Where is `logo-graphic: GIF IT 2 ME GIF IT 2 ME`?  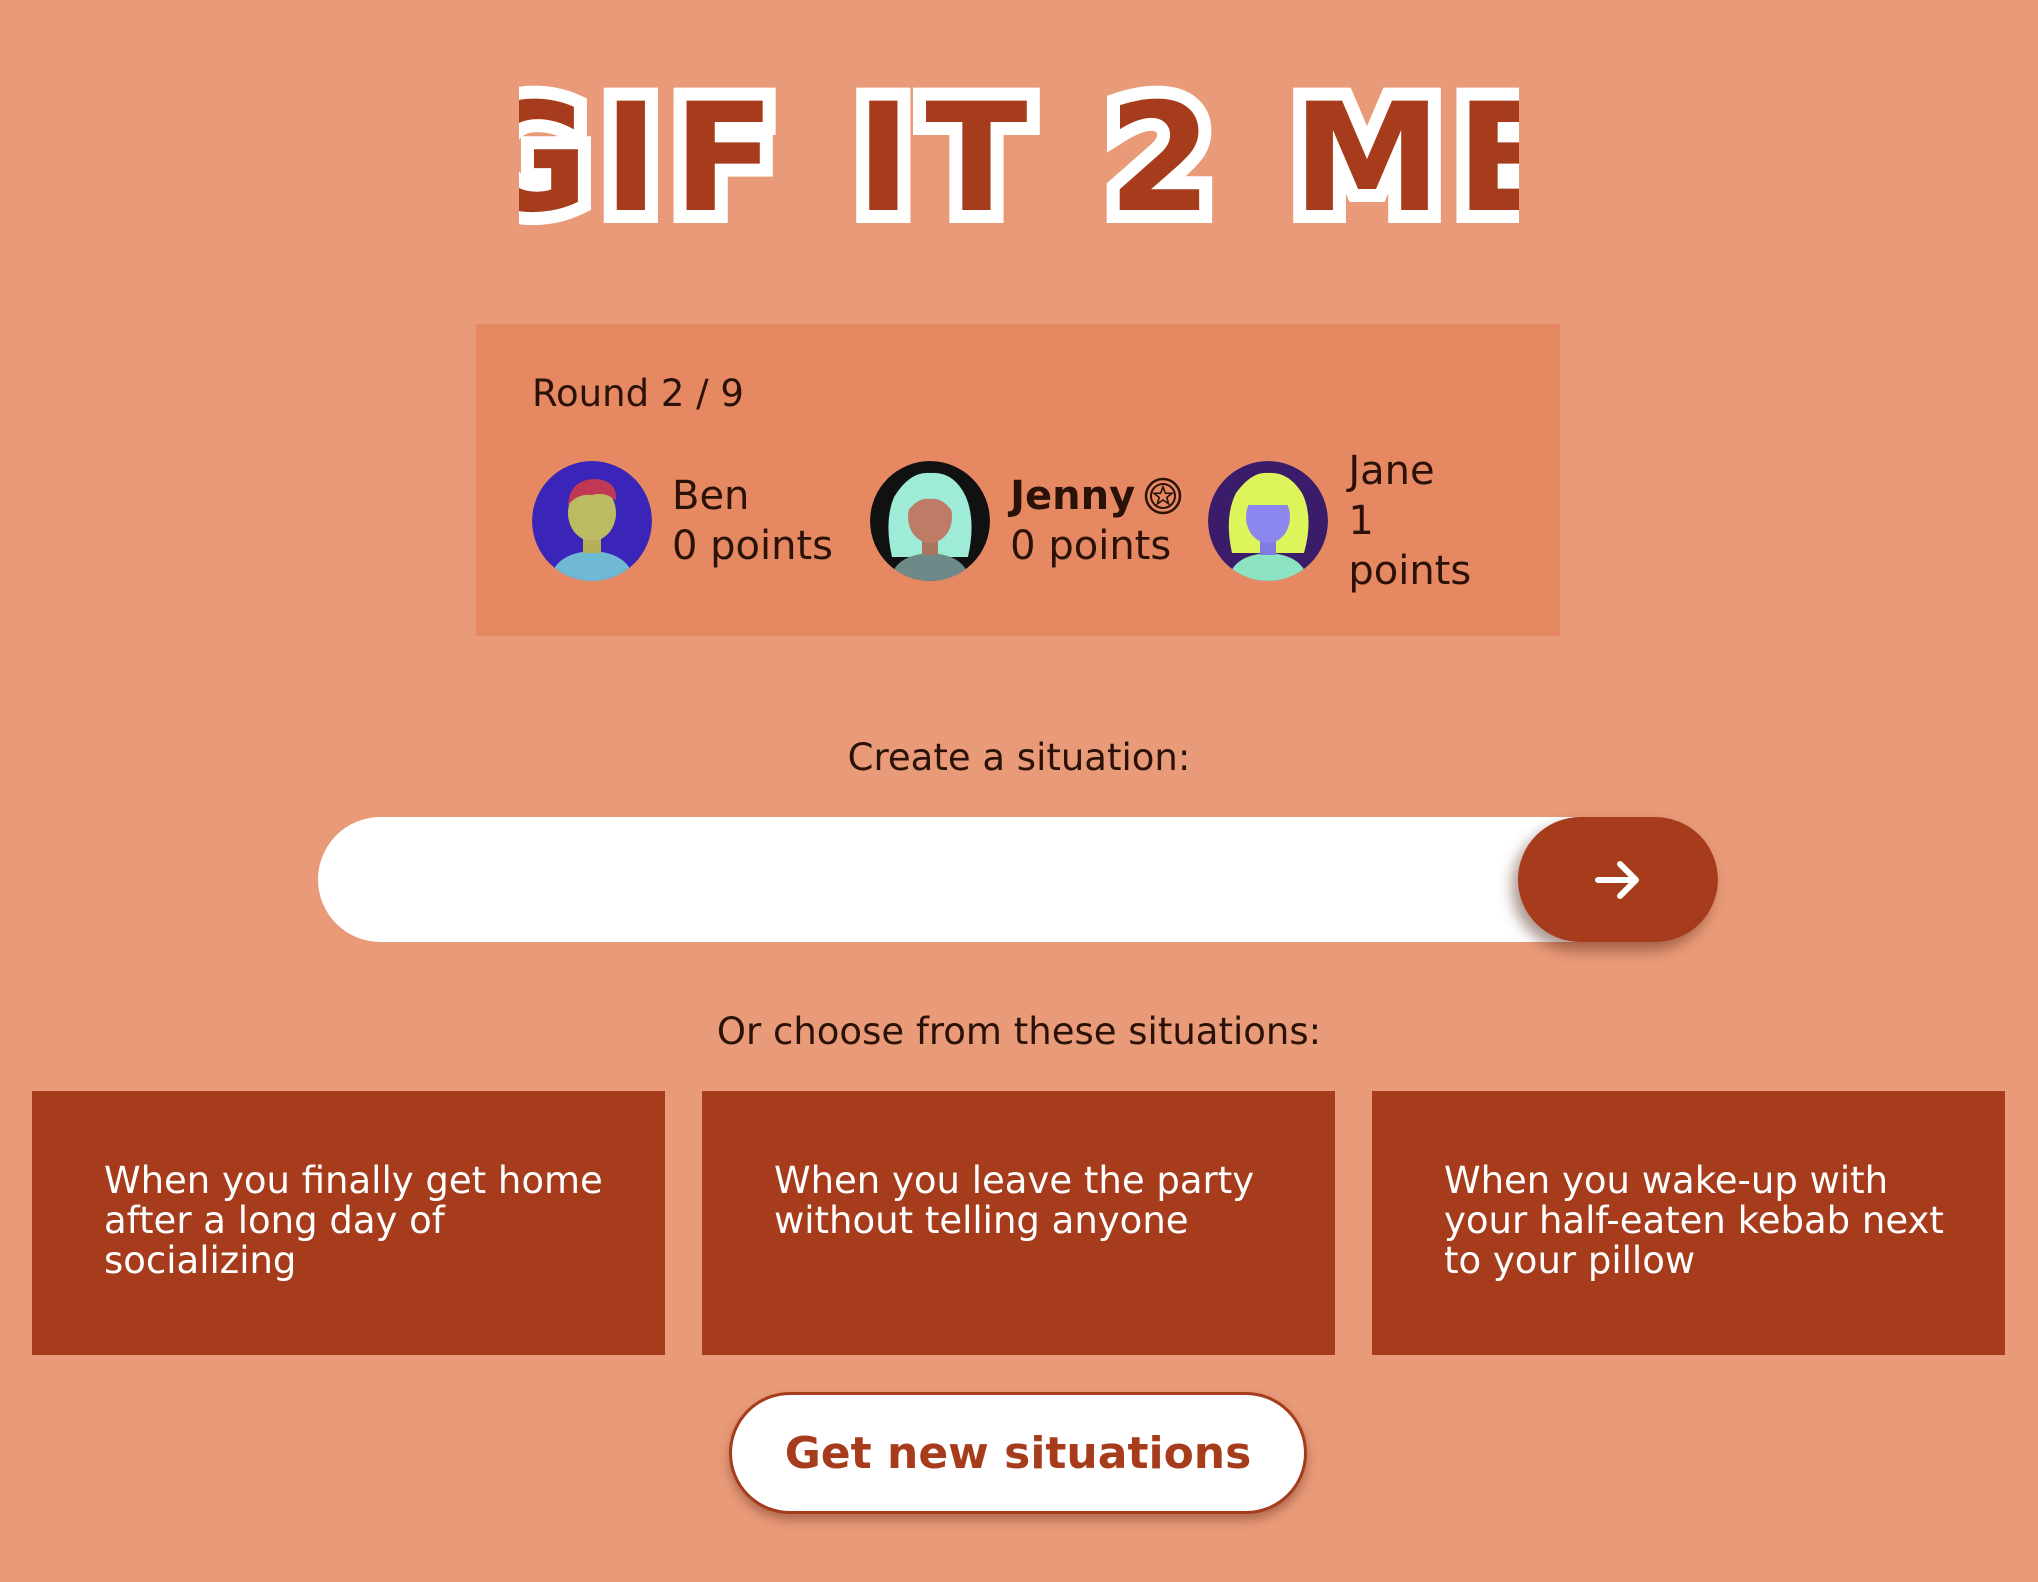 logo-graphic: GIF IT 2 ME GIF IT 2 ME is located at coordinates (1019, 159).